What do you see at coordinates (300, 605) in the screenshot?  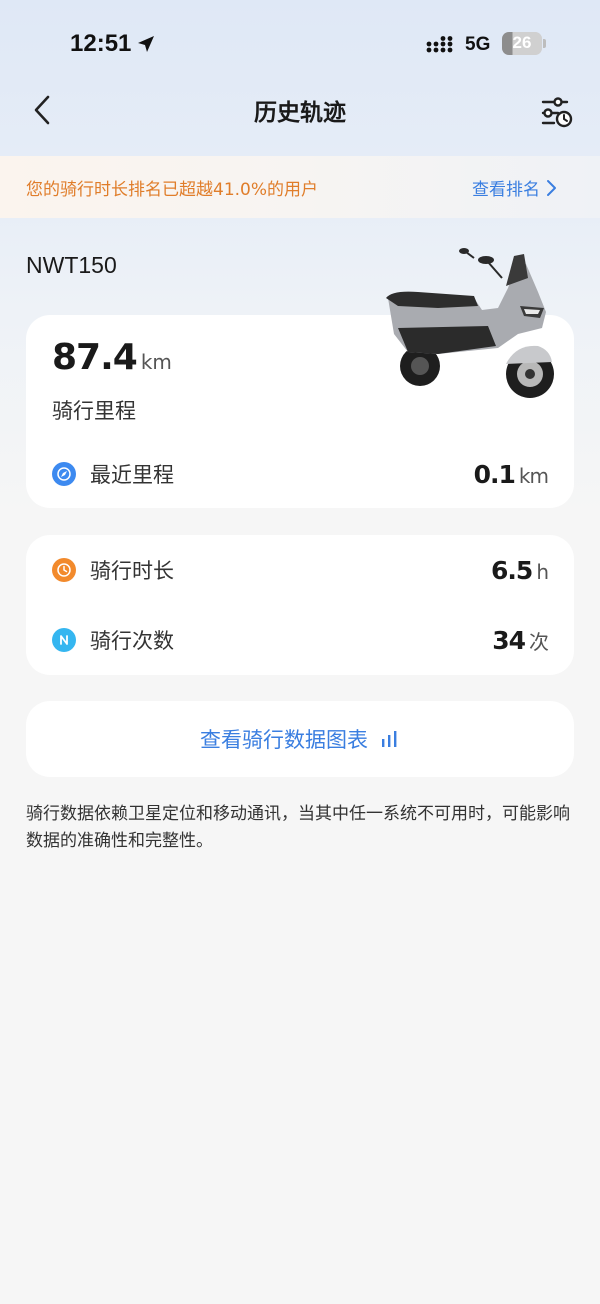 I see `stats-card: 骑行时长 6.5 h 骑行次数 34 次` at bounding box center [300, 605].